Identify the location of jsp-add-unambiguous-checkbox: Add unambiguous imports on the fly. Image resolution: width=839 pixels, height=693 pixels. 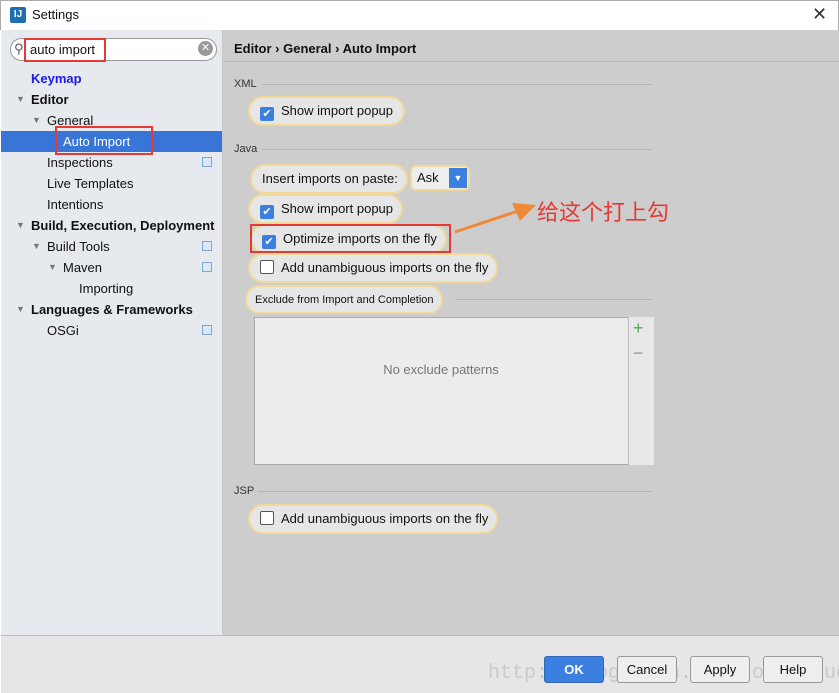
(373, 519).